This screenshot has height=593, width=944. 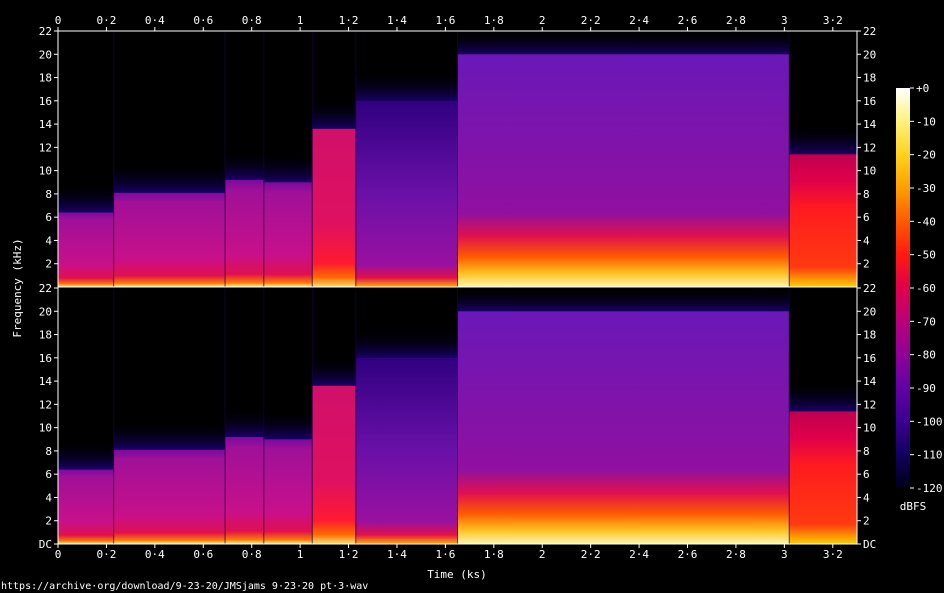 I want to click on x-tick-label-top: 2·2, so click(x=591, y=20).